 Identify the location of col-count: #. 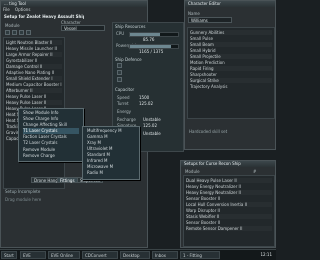
(255, 171).